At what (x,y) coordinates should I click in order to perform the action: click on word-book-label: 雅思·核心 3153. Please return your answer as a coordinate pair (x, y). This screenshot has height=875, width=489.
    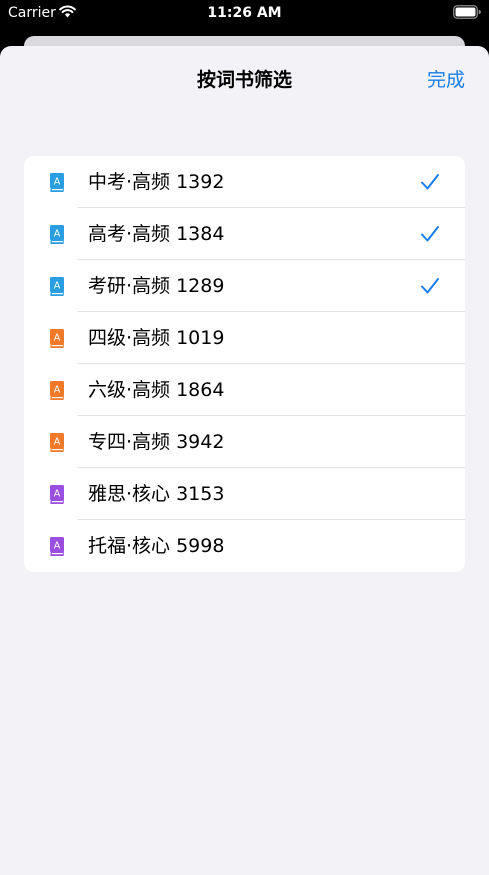
    Looking at the image, I should click on (156, 494).